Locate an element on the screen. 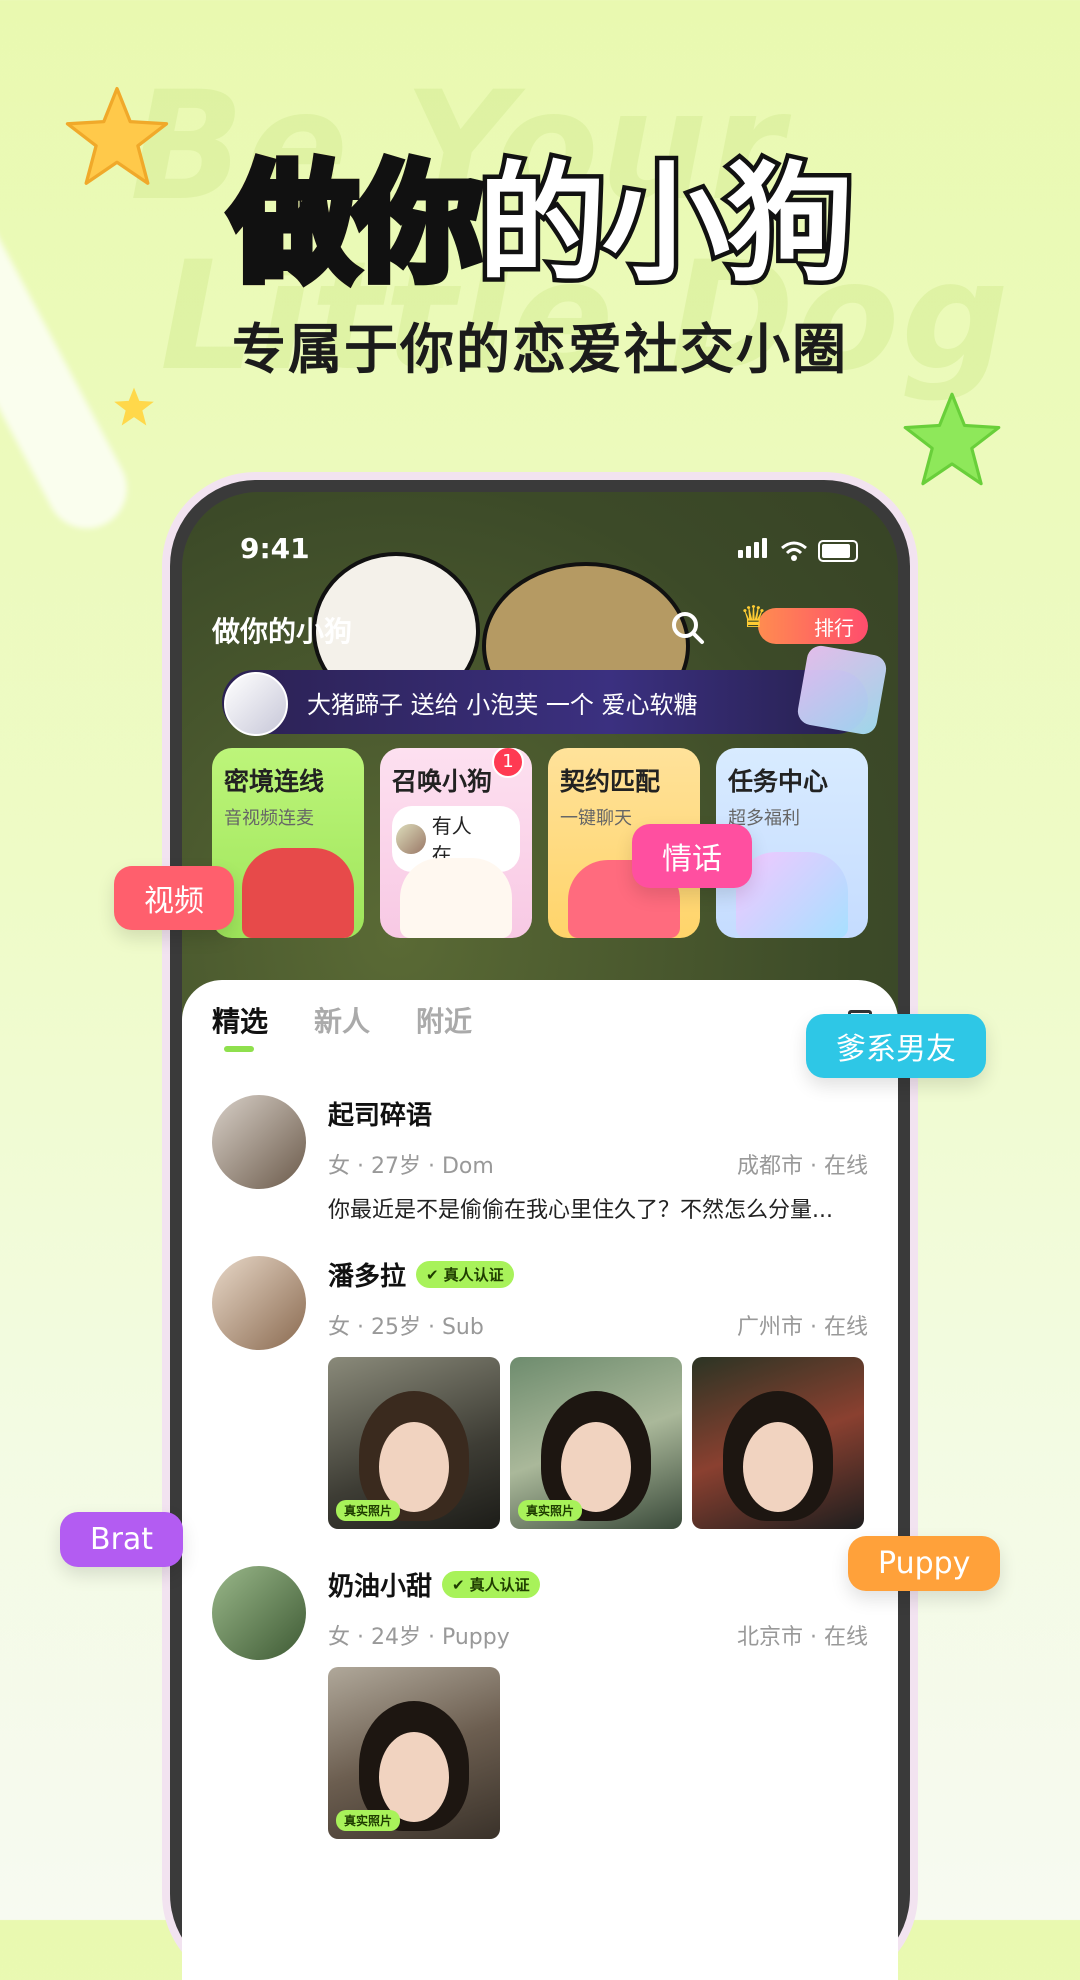  gift-banner: 大猪蹄子 送给 小泡芙 一个 爱心软糖 is located at coordinates (555, 690).